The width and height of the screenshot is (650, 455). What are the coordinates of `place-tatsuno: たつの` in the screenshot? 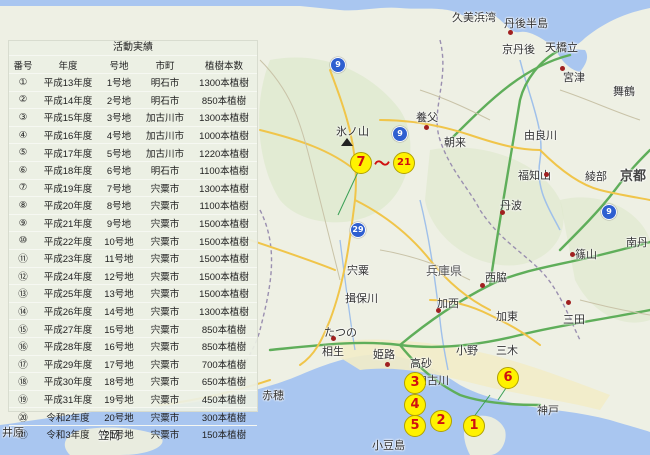 It's located at (340, 332).